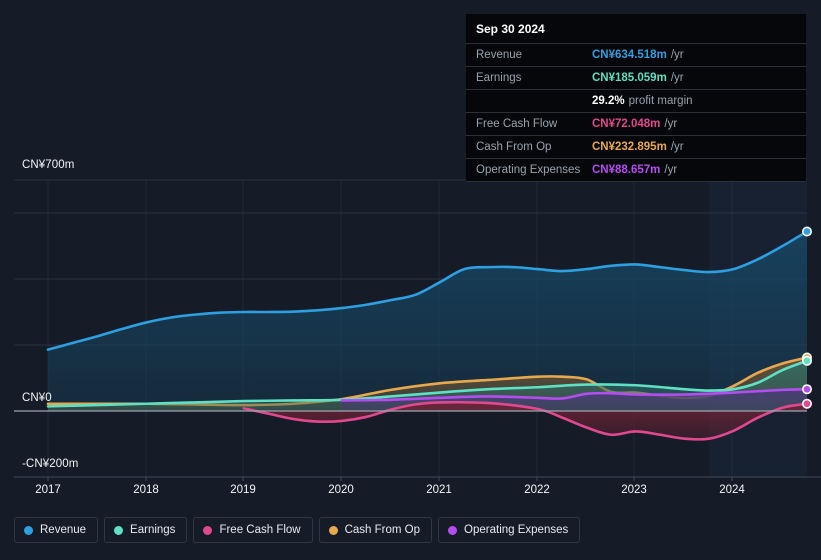  What do you see at coordinates (807, 361) in the screenshot?
I see `endpoint-marker-earnings` at bounding box center [807, 361].